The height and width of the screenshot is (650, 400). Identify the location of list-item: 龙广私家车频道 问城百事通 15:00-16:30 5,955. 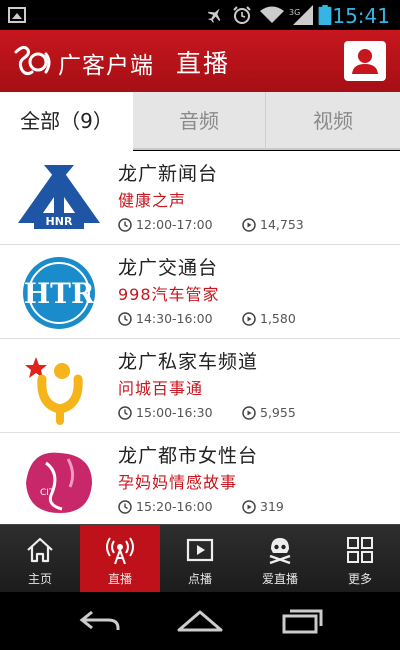
(200, 386).